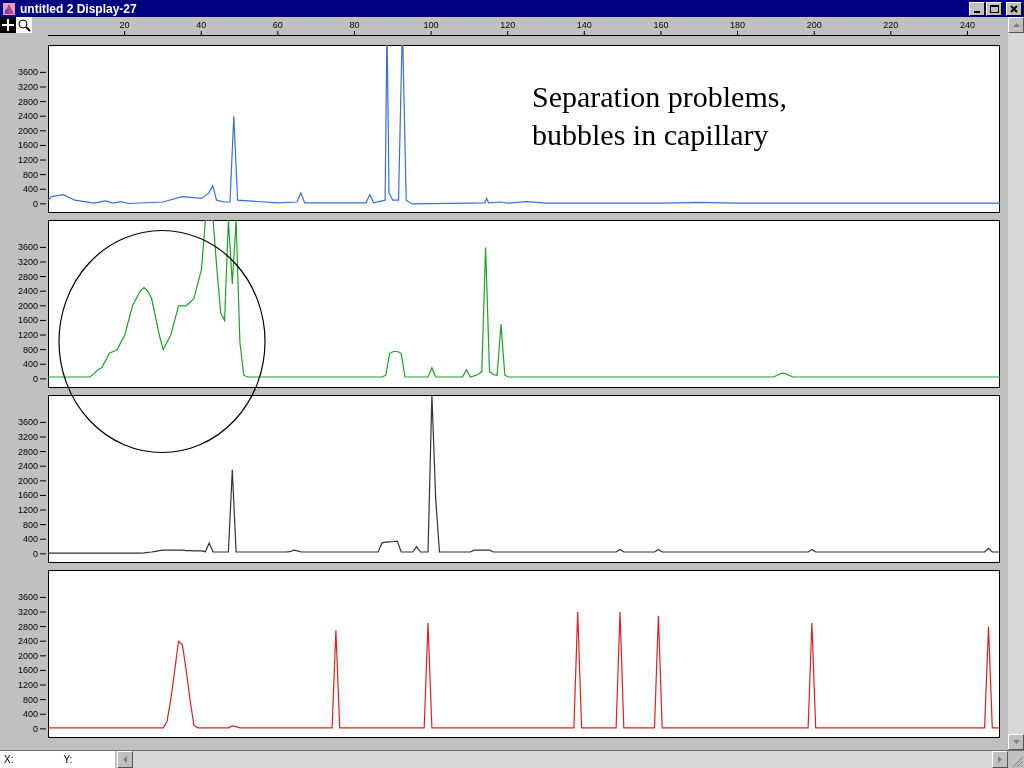 Image resolution: width=1024 pixels, height=768 pixels. I want to click on maximize-icon, so click(994, 8).